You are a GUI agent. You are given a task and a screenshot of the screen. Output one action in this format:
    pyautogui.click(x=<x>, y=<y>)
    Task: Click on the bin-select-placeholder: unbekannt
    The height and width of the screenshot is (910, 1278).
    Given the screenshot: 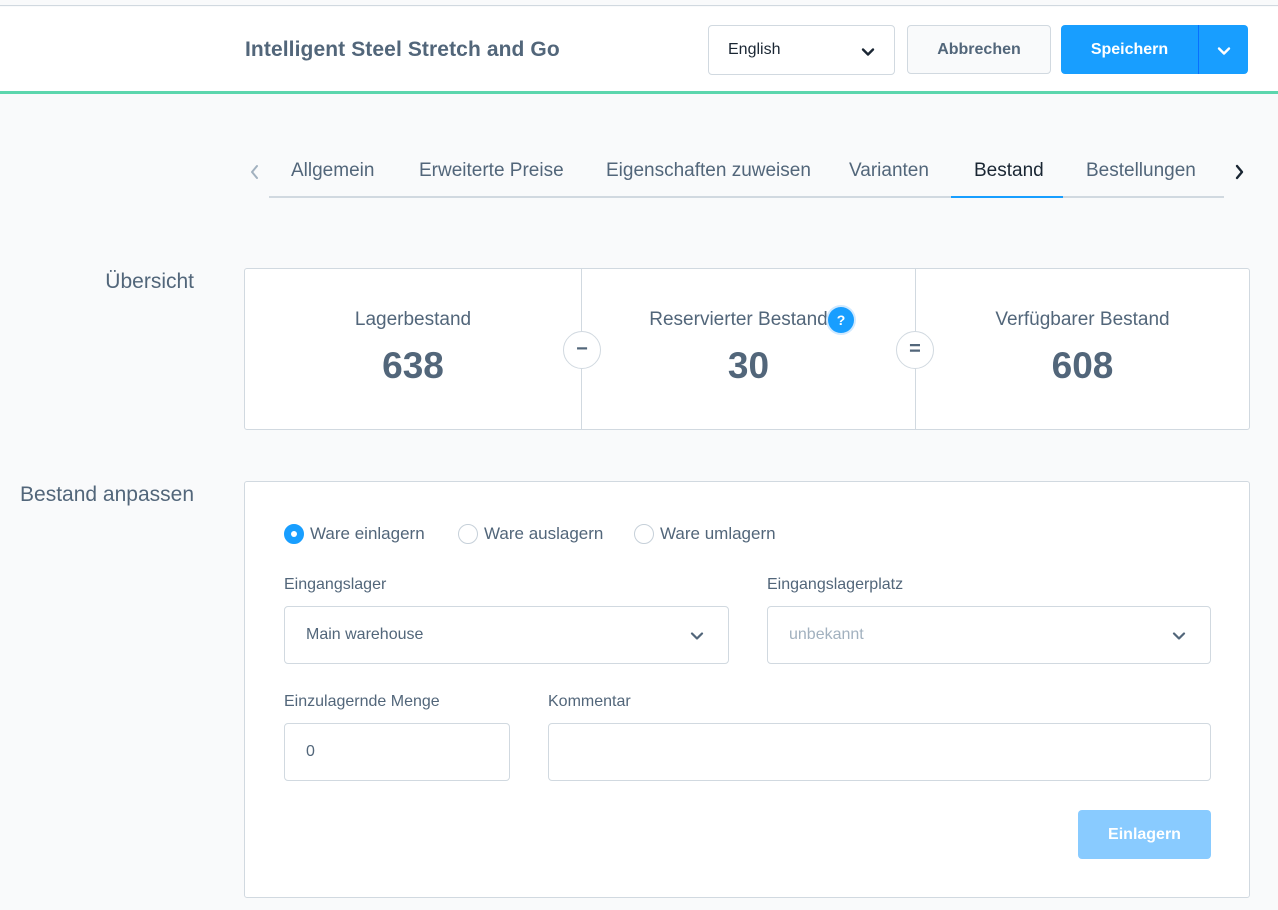 What is the action you would take?
    pyautogui.click(x=826, y=634)
    